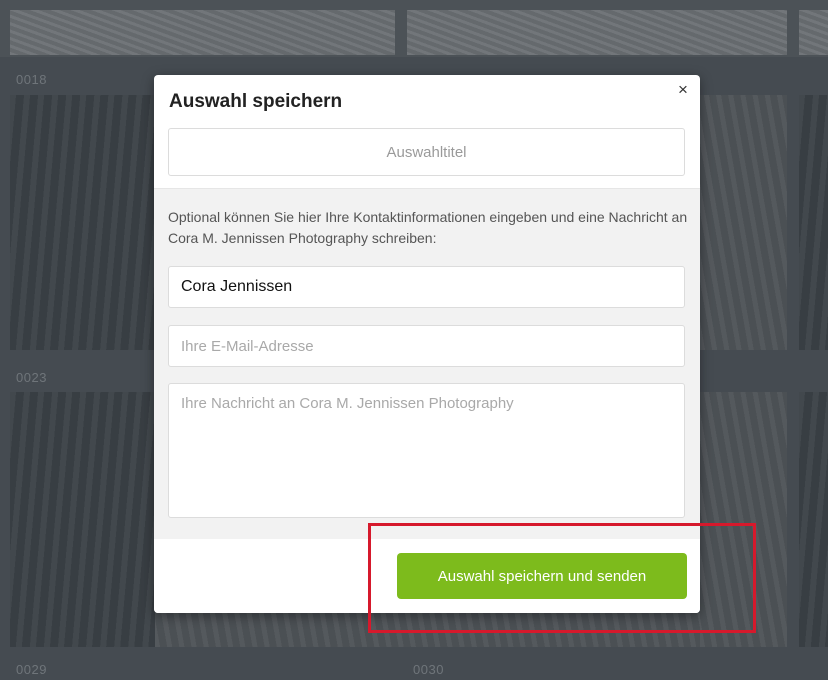 This screenshot has height=680, width=828. I want to click on gallery-label: 0023, so click(31, 377).